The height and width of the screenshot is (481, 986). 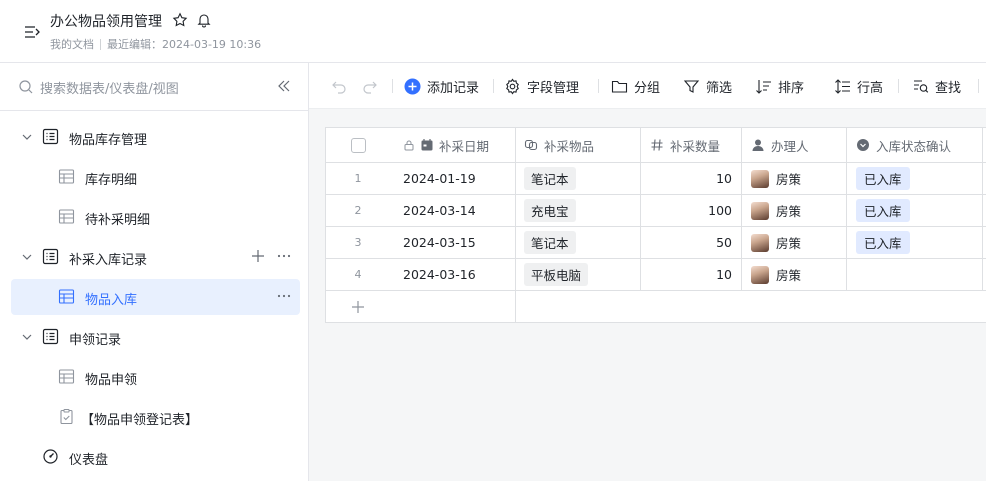 I want to click on group-label: 分组, so click(x=647, y=88).